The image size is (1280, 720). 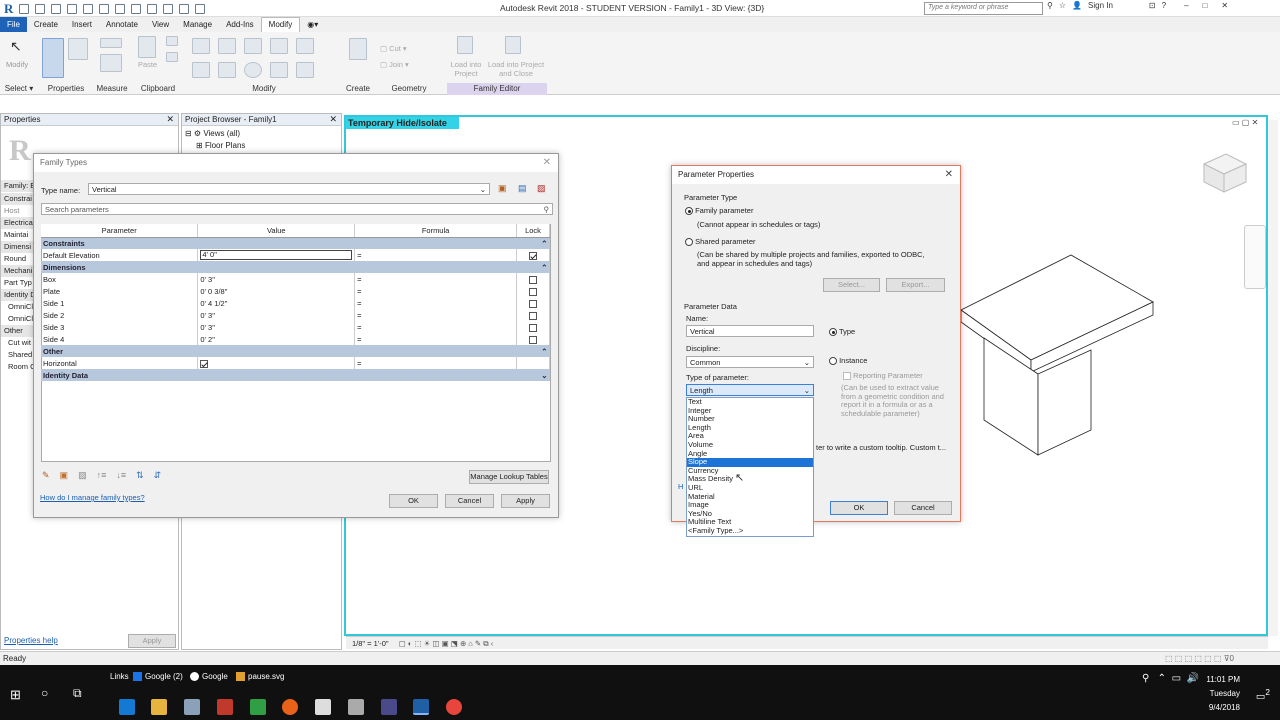 I want to click on copy-icon, so click(x=172, y=57).